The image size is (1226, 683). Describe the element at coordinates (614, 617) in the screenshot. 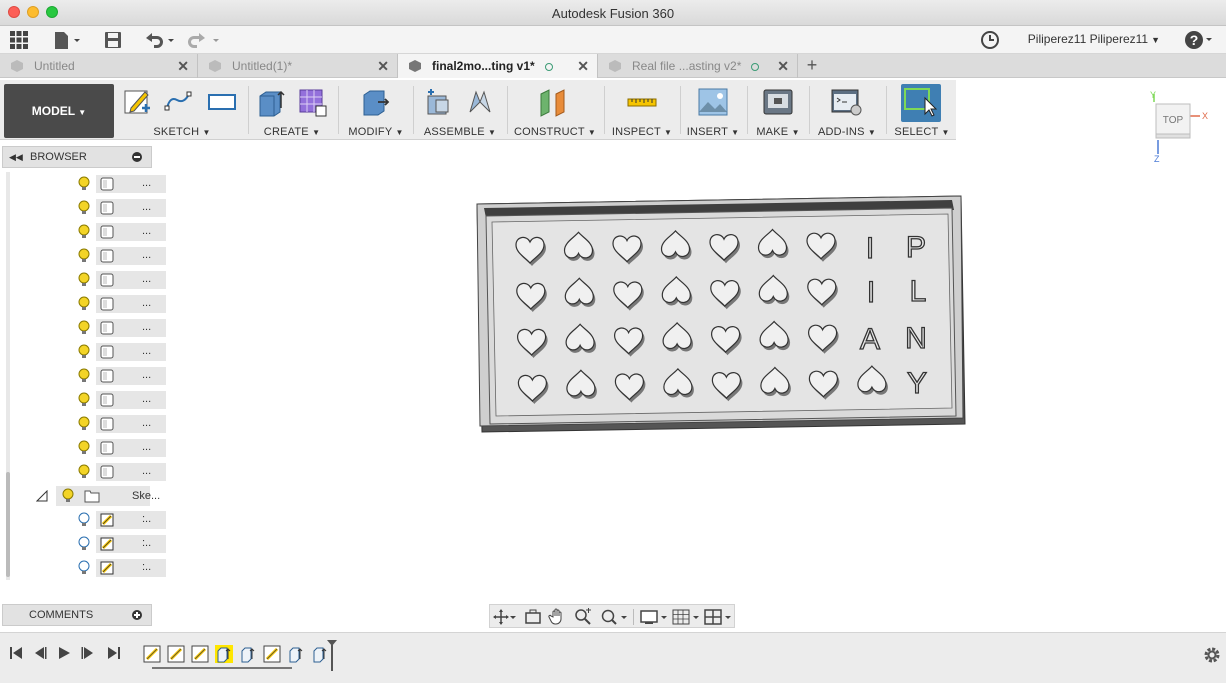

I see `zoom-window-icon` at that location.